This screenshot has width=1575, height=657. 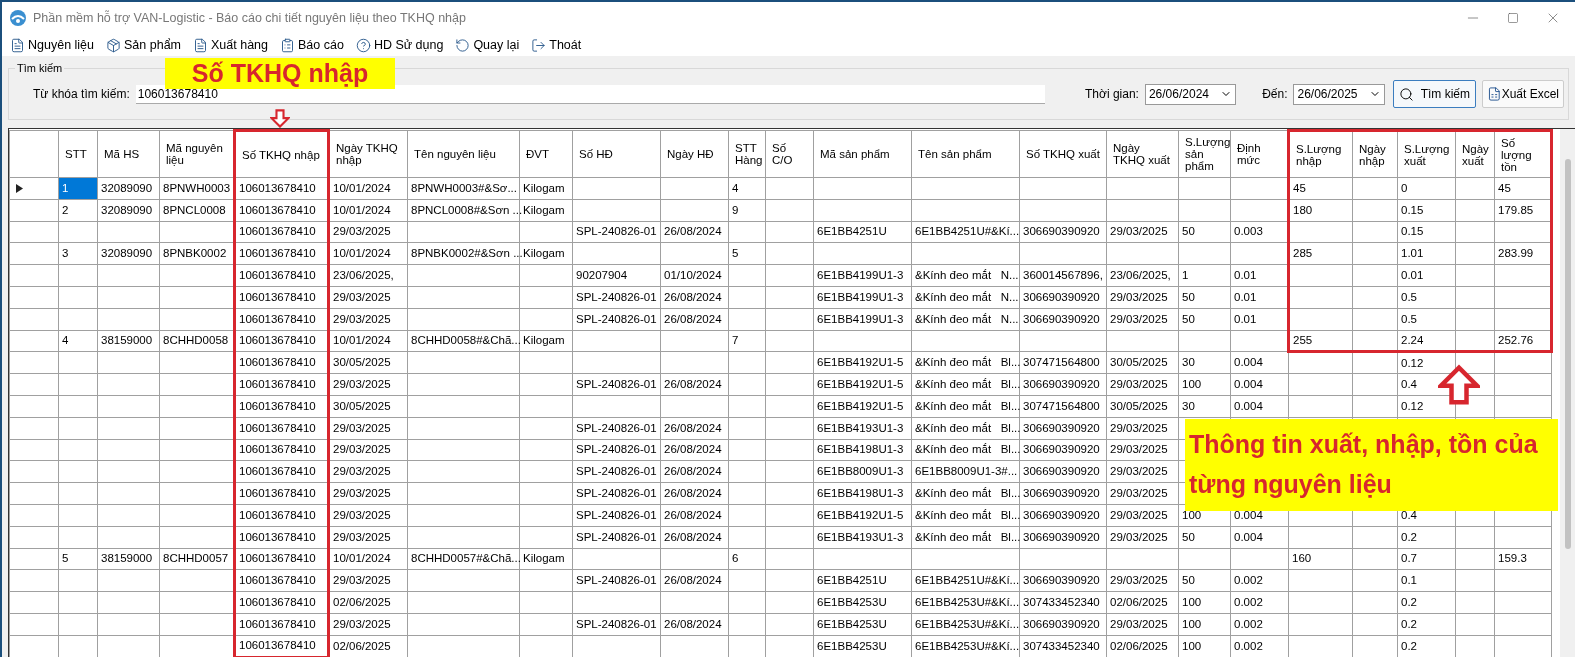 I want to click on table-cell: 0.15, so click(x=1426, y=232).